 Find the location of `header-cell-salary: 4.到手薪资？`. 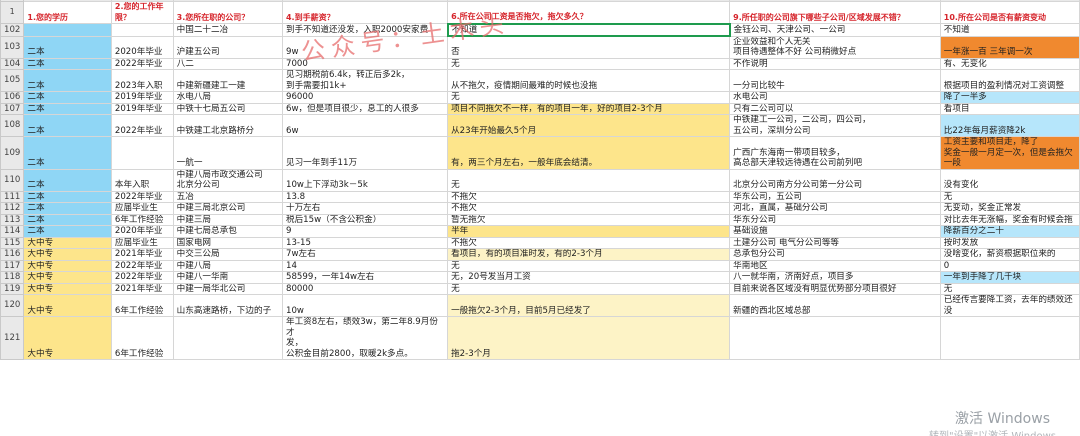

header-cell-salary: 4.到手薪资？ is located at coordinates (365, 12).